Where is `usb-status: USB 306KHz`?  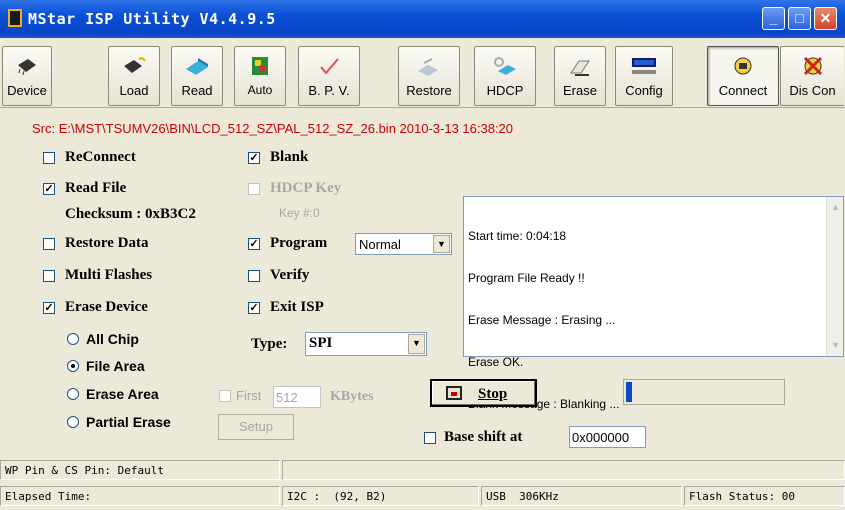 usb-status: USB 306KHz is located at coordinates (581, 496).